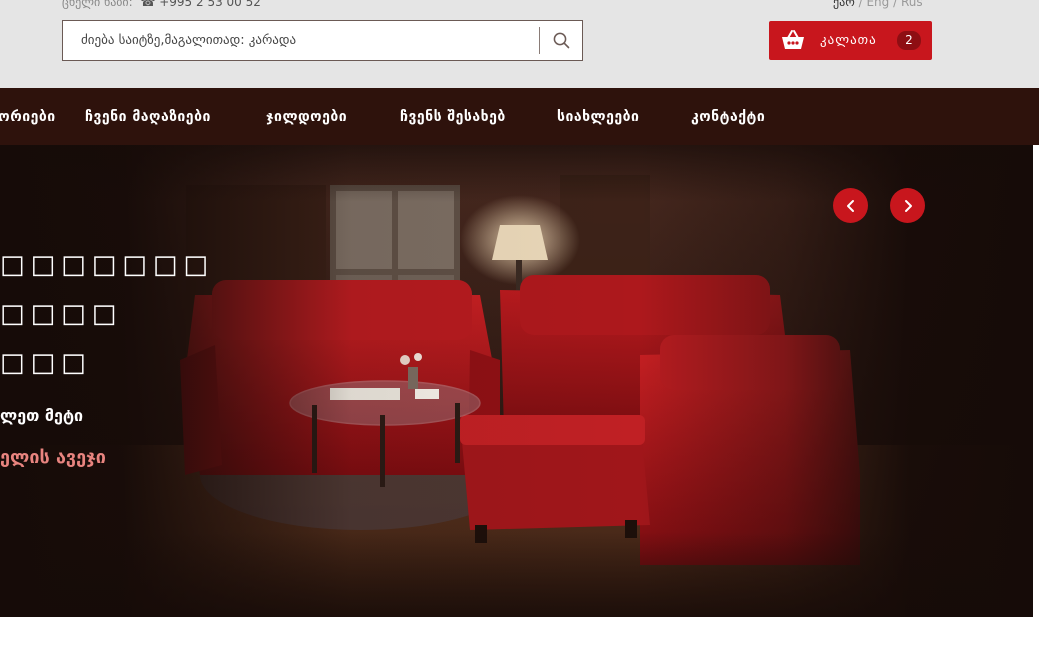 Image resolution: width=1039 pixels, height=670 pixels. Describe the element at coordinates (728, 116) in the screenshot. I see `nav-item-contact: კონტაქტი` at that location.